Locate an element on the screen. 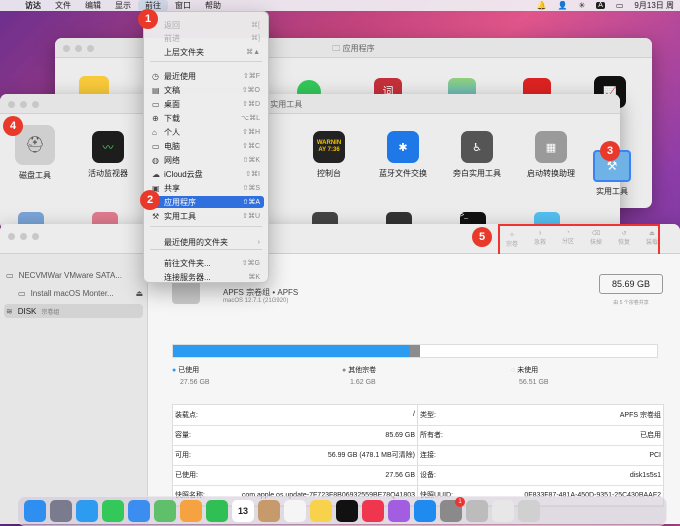 Image resolution: width=680 pixels, height=526 pixels. sidebar-disk-installer: ▭ Install macOS Monter... ⏏ is located at coordinates (73, 293).